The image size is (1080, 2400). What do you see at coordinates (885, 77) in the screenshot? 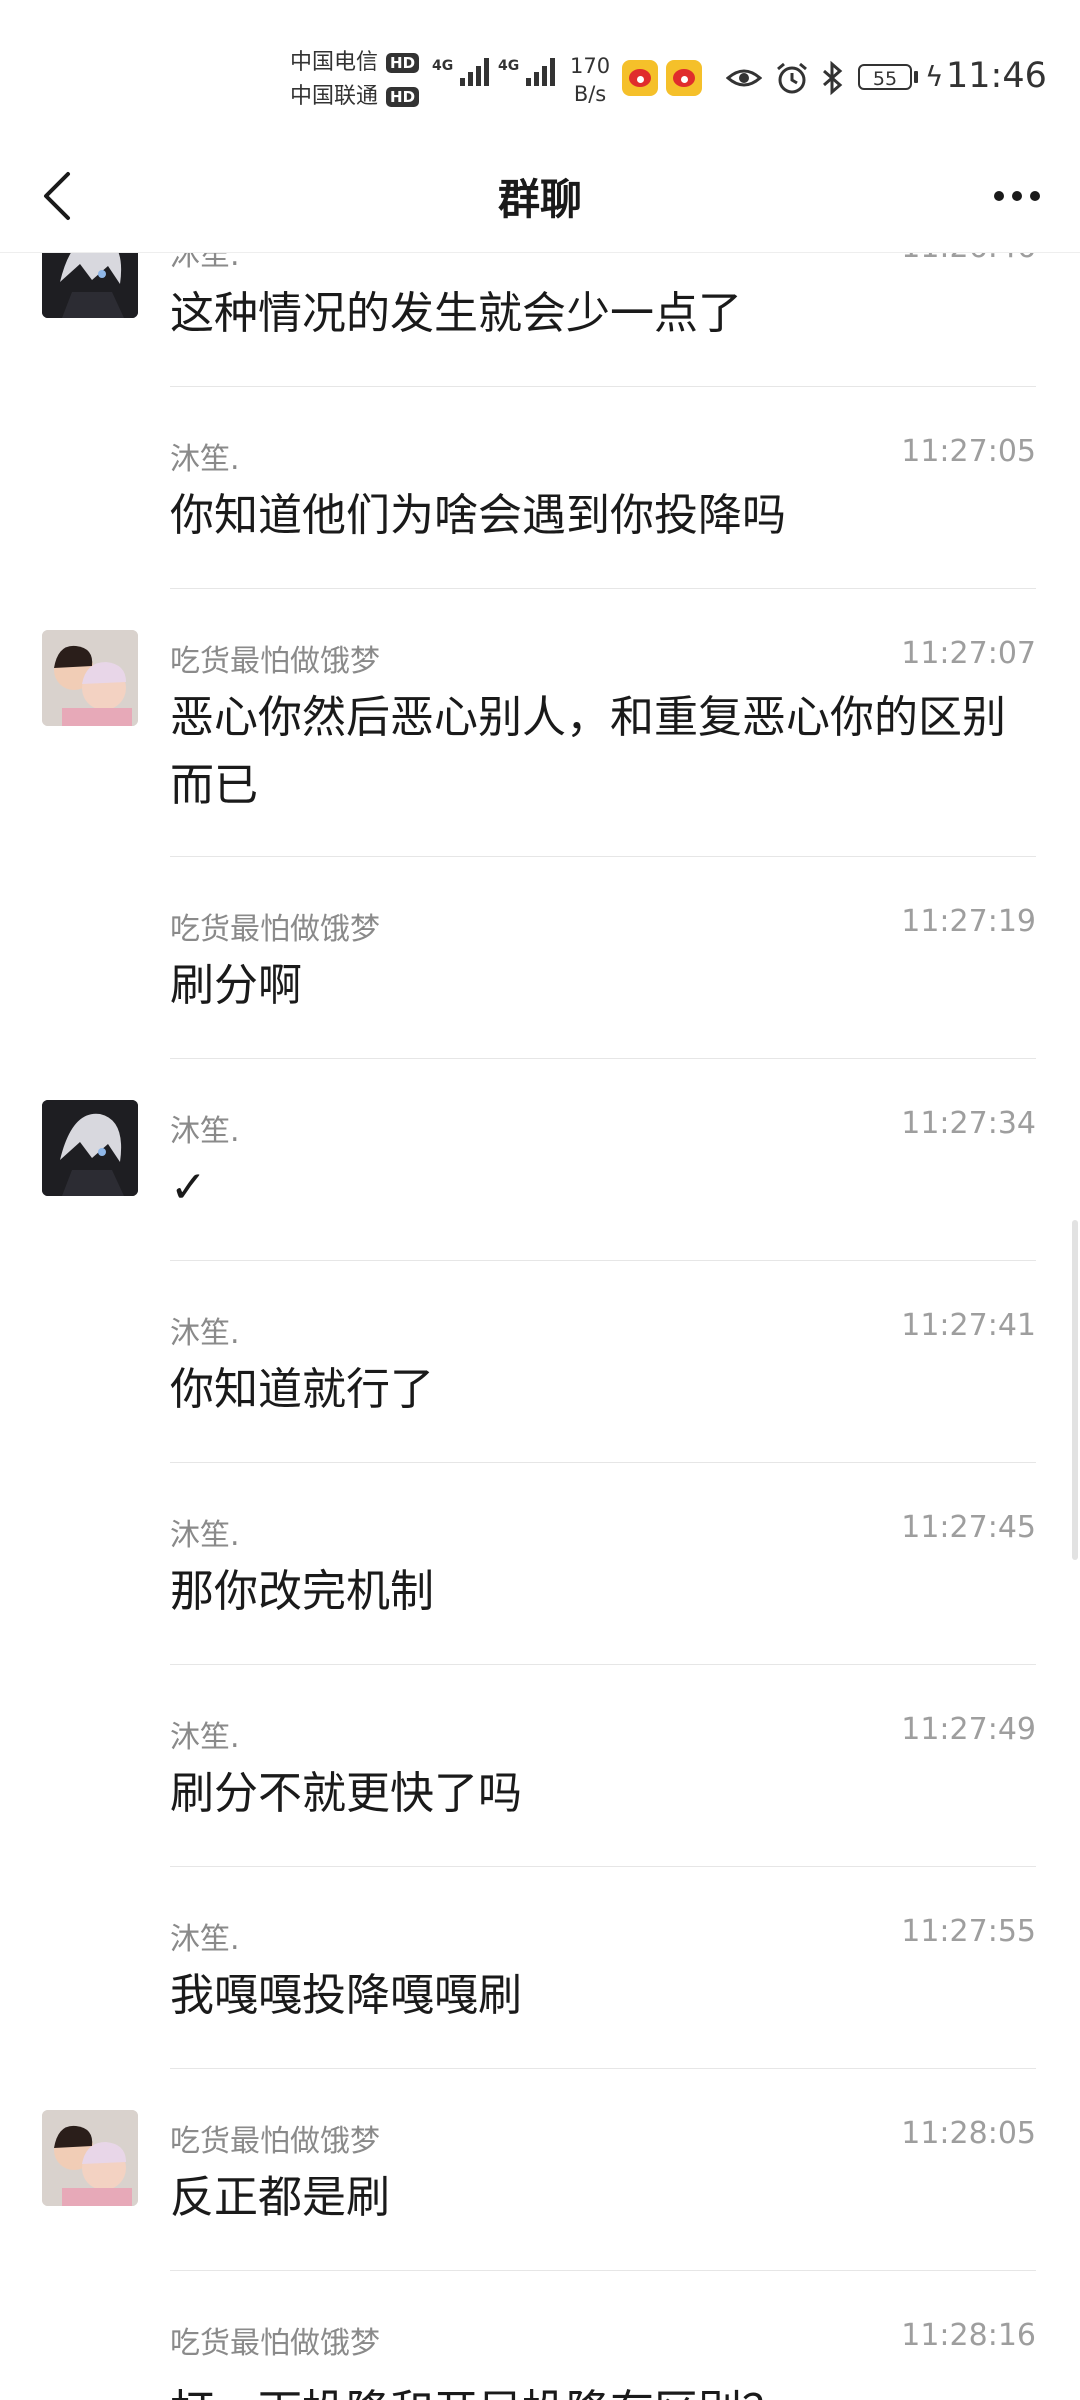
I see `battery-icon: 55` at bounding box center [885, 77].